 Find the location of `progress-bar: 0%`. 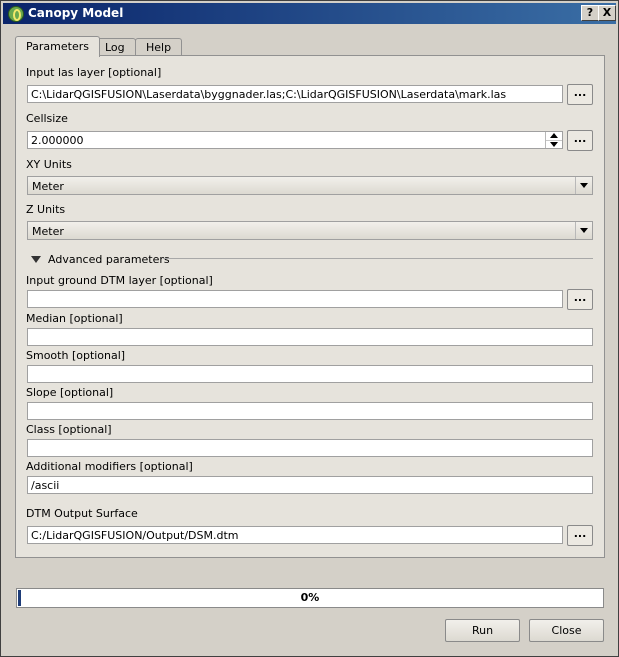

progress-bar: 0% is located at coordinates (310, 598).